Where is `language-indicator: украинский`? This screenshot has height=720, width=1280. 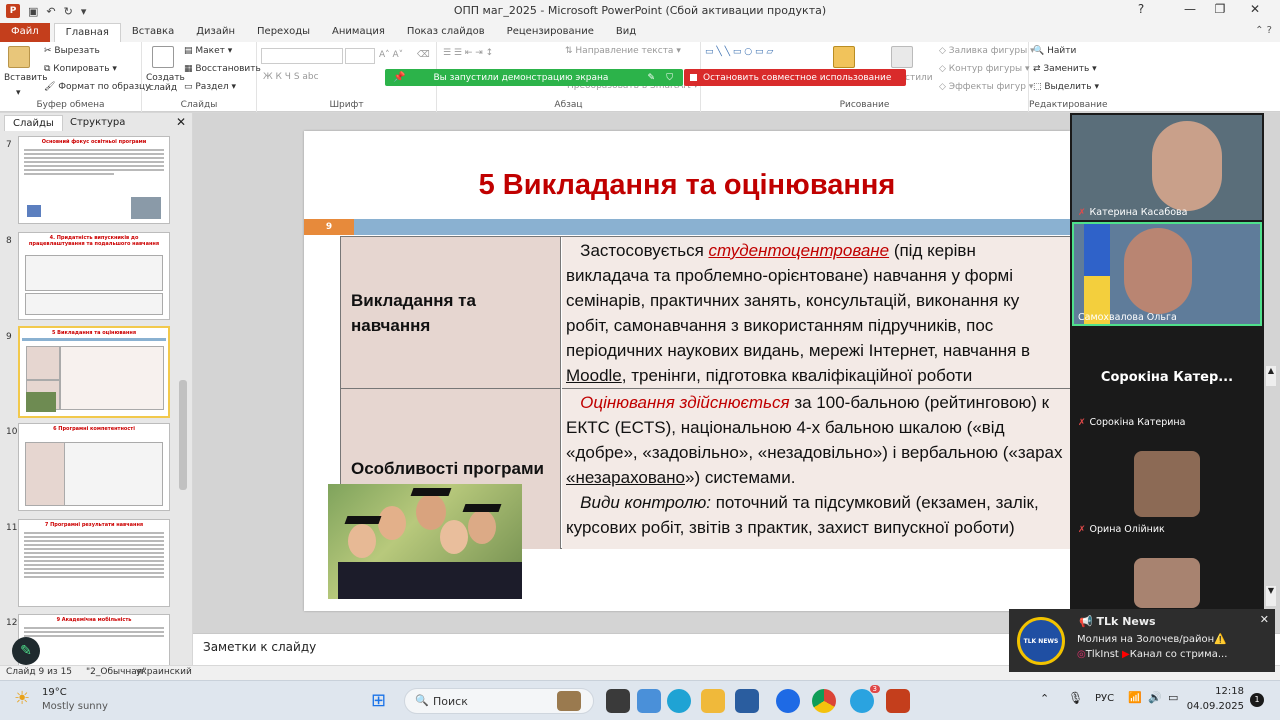 language-indicator: украинский is located at coordinates (164, 672).